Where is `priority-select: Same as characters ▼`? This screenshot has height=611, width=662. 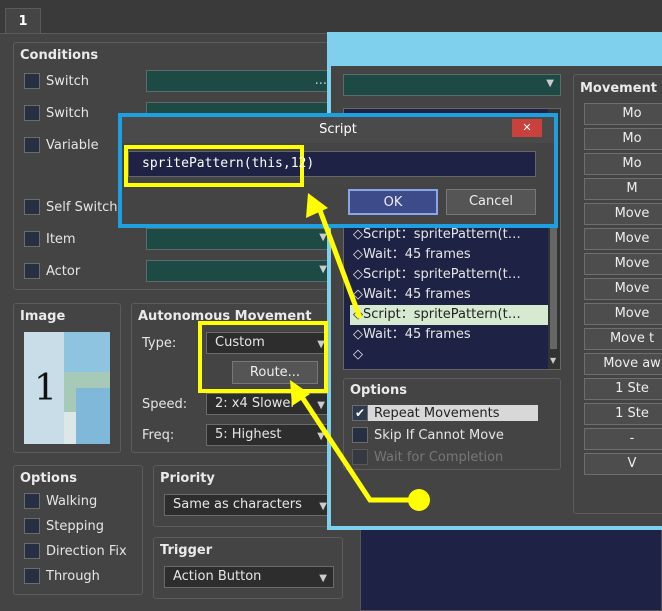
priority-select: Same as characters ▼ is located at coordinates (249, 505).